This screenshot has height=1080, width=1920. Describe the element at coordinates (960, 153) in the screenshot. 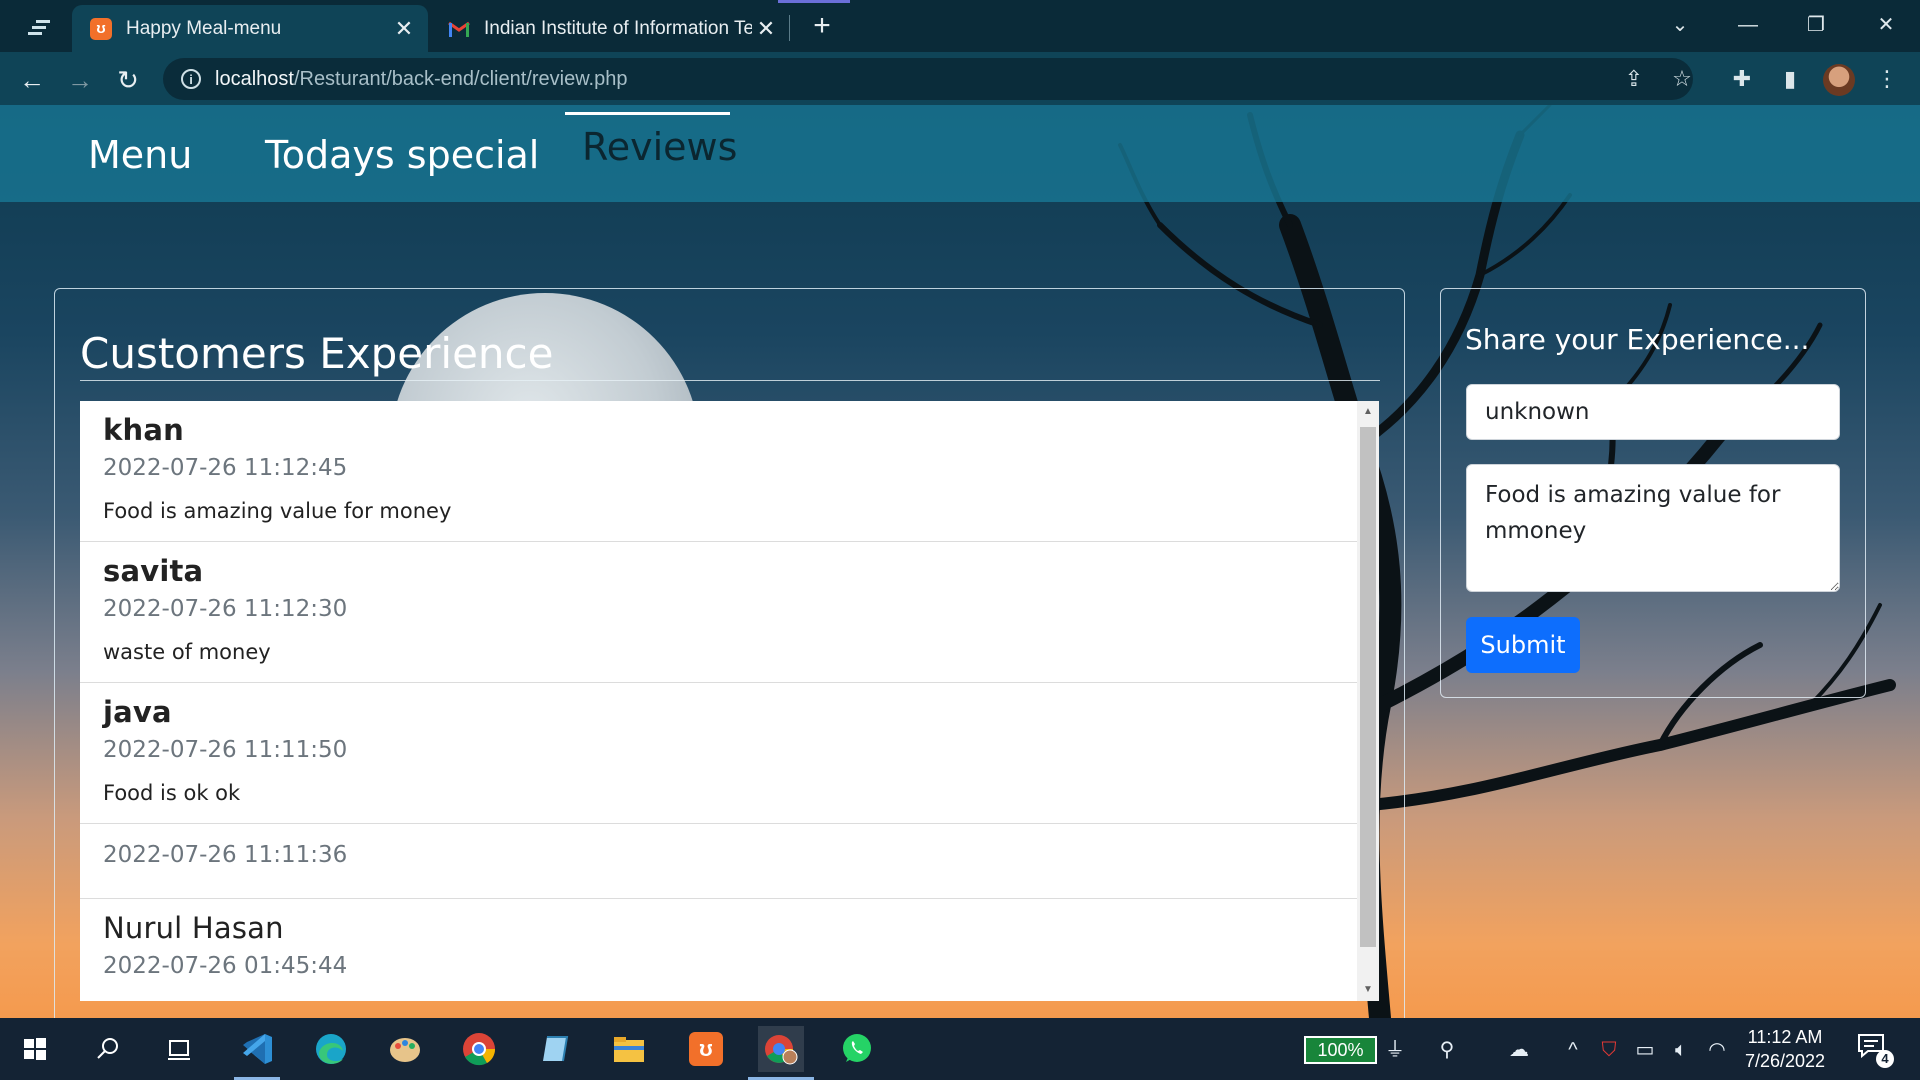

I see `site-navbar: Menu Todays special Reviews` at that location.